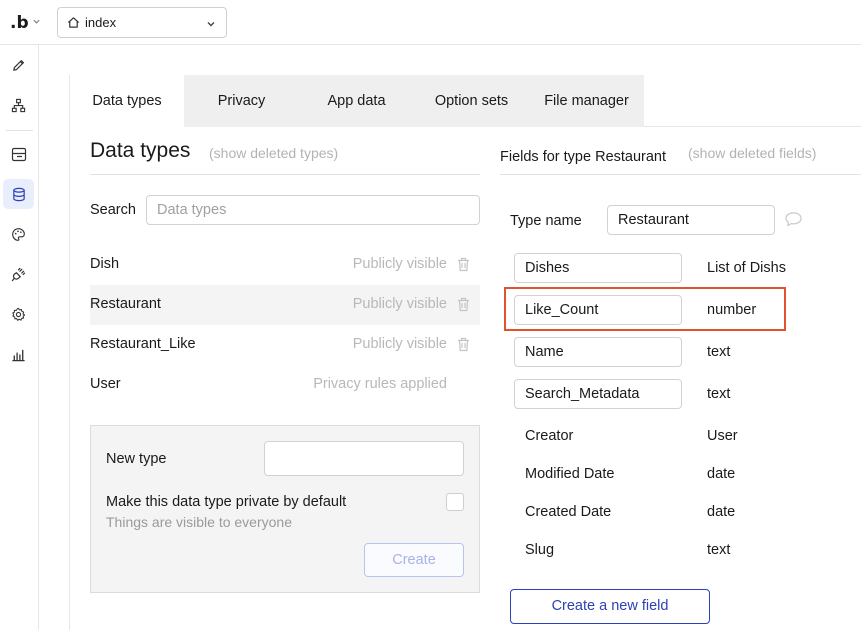 Image resolution: width=861 pixels, height=630 pixels. Describe the element at coordinates (101, 22) in the screenshot. I see `page-selector-label: index` at that location.